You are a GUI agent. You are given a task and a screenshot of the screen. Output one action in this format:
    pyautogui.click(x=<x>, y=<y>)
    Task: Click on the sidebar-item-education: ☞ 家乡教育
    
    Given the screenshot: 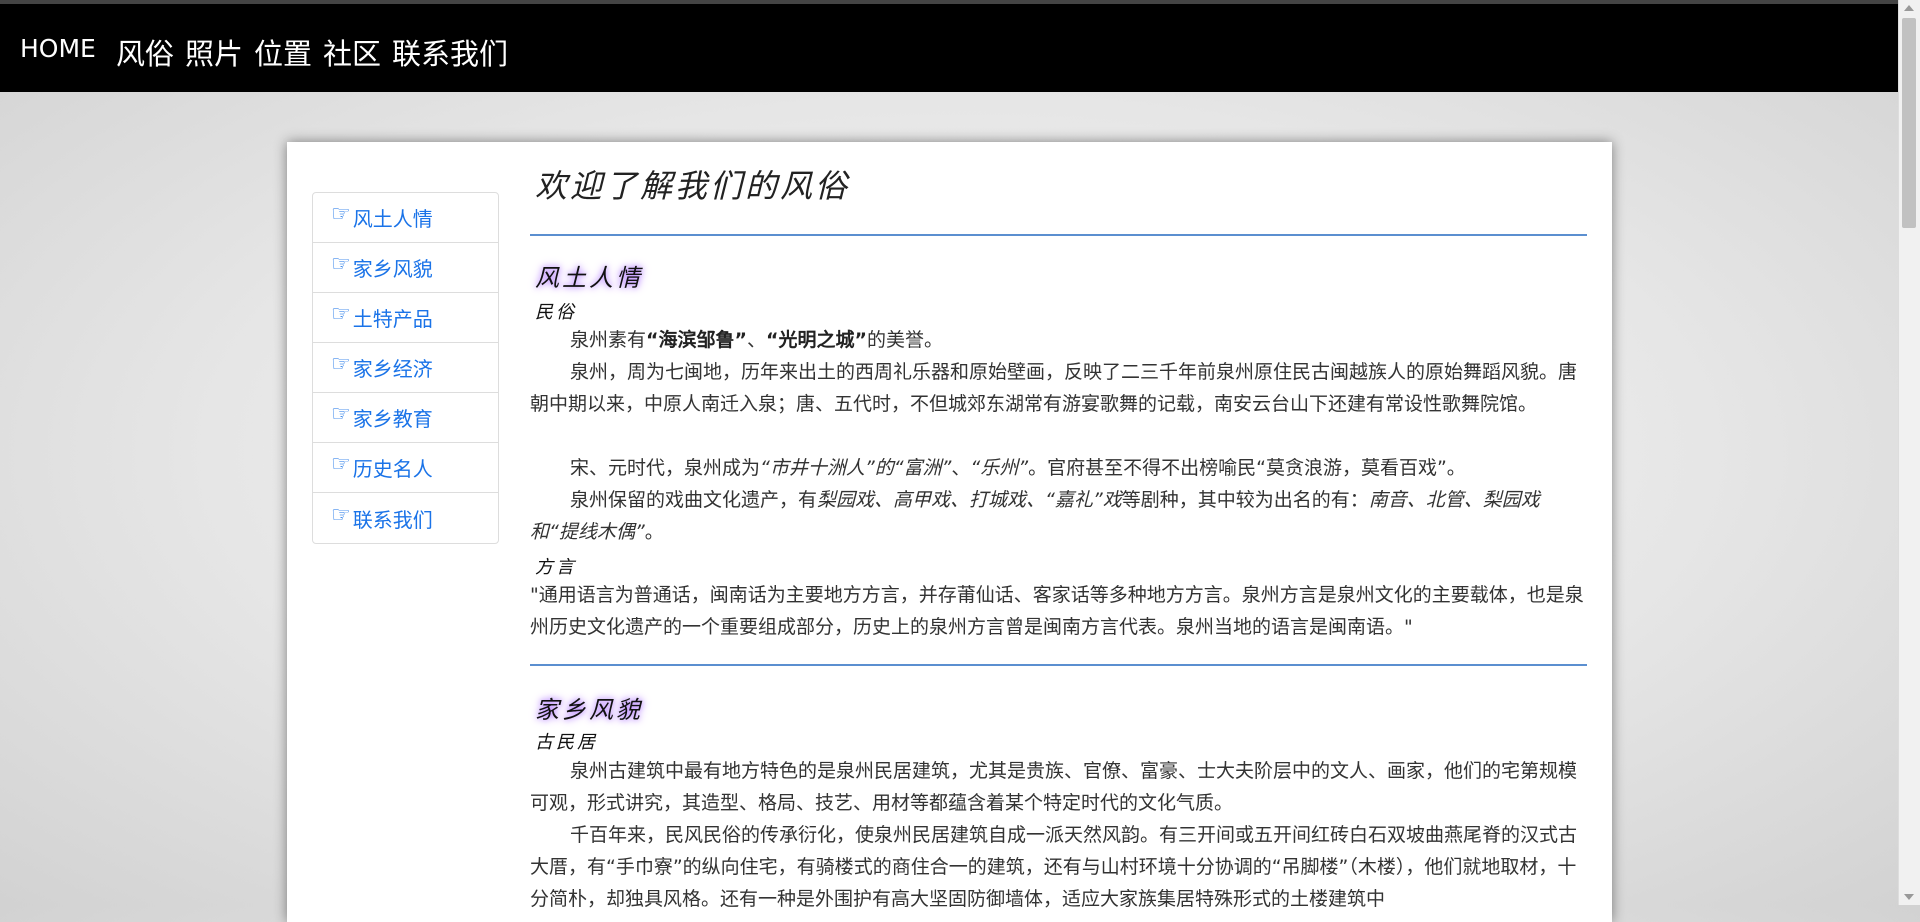 What is the action you would take?
    pyautogui.click(x=405, y=418)
    